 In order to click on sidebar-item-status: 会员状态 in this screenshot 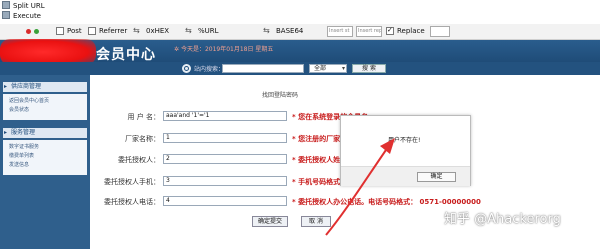, I will do `click(19, 110)`.